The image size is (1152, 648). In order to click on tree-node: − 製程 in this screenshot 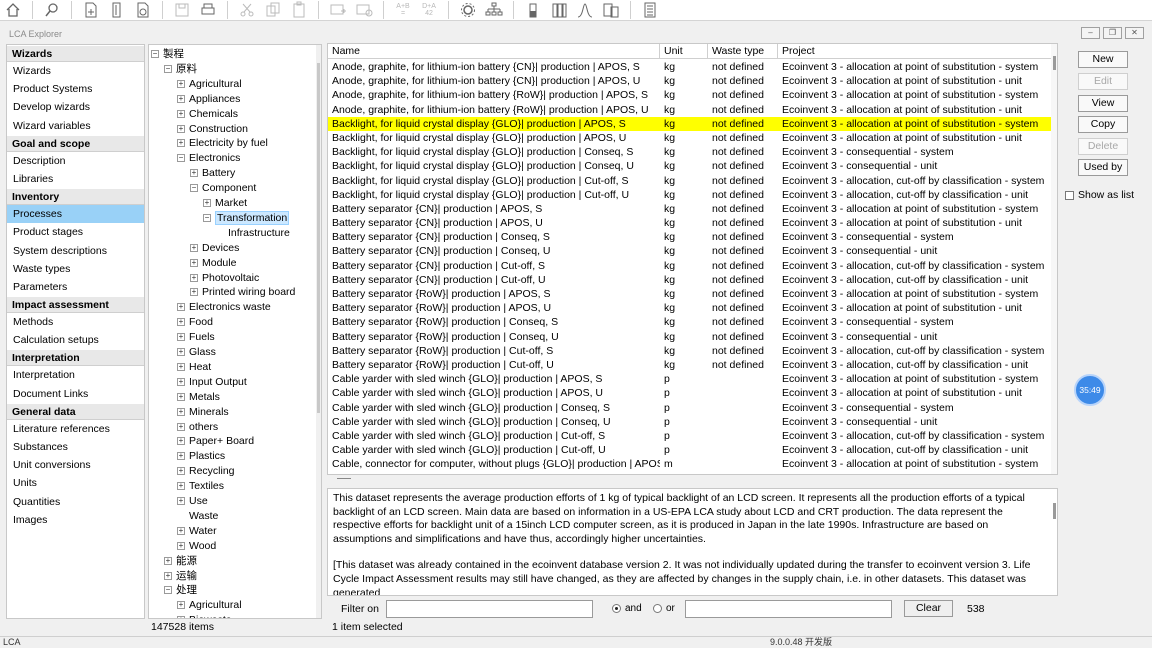, I will do `click(167, 54)`.